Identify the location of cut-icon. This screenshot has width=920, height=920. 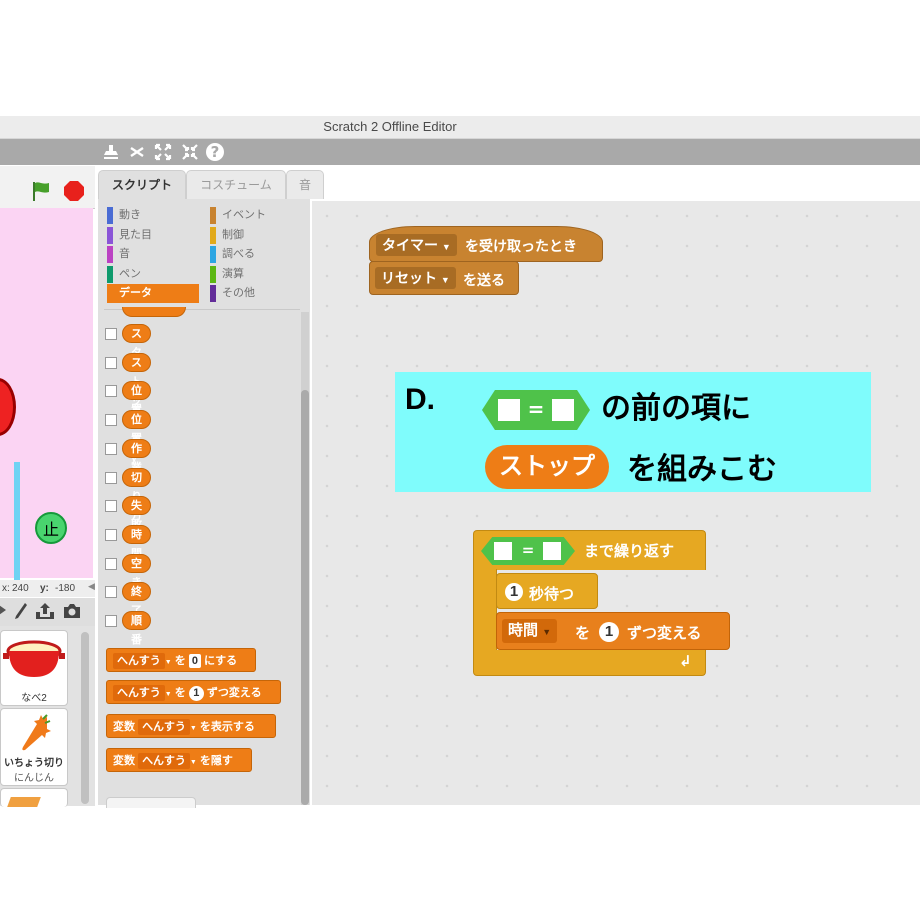
(137, 152).